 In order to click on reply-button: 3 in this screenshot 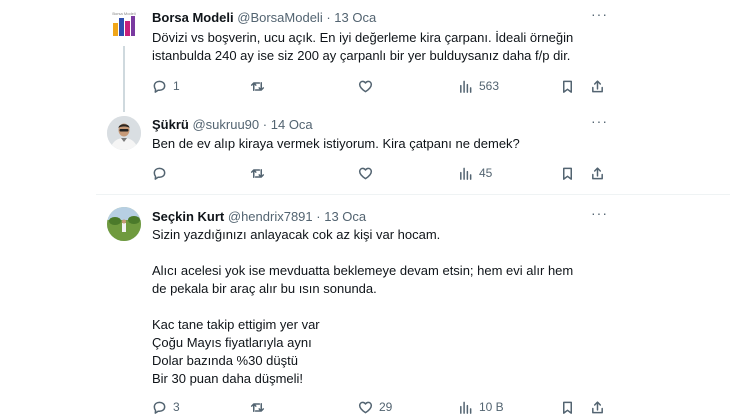, I will do `click(166, 407)`.